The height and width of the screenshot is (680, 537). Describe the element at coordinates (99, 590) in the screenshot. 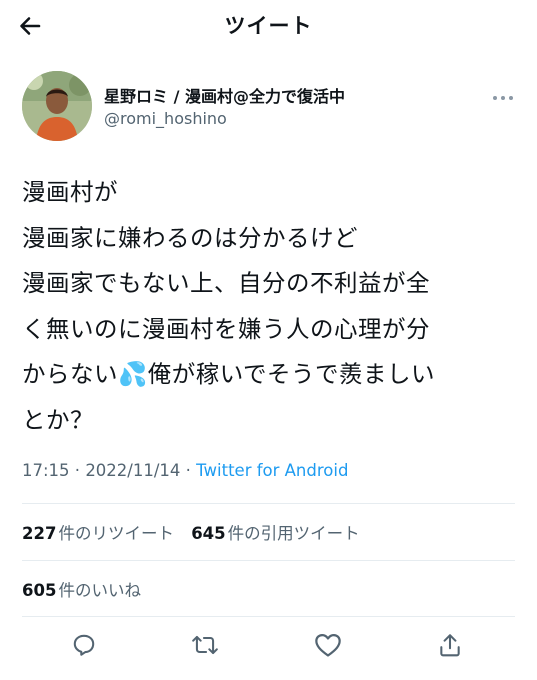

I see `like-count-label: 件のいいね` at that location.